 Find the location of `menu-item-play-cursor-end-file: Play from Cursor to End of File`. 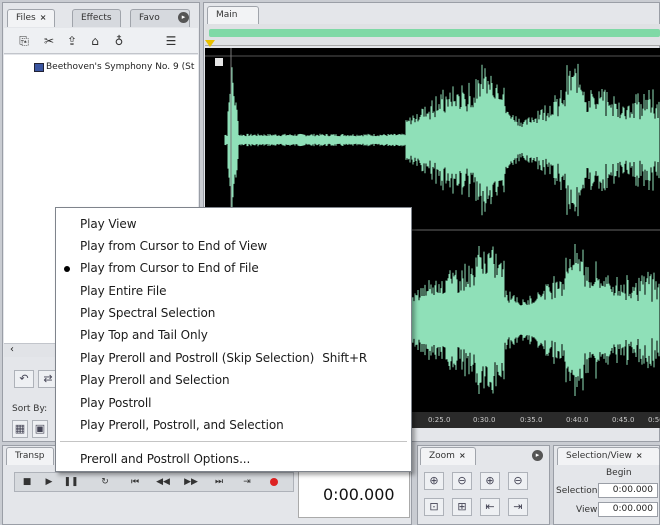

menu-item-play-cursor-end-file: Play from Cursor to End of File is located at coordinates (169, 268).